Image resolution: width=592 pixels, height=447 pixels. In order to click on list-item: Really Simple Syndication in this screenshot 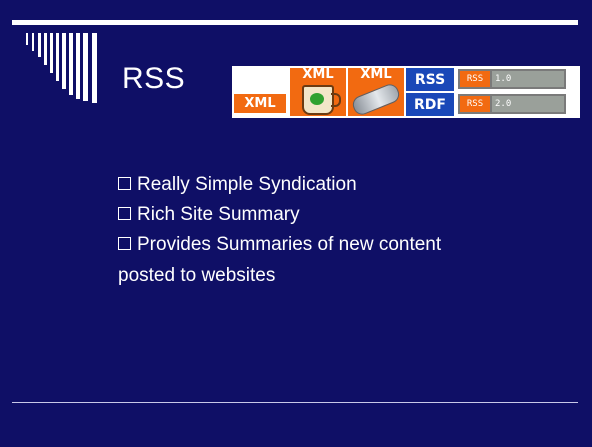, I will do `click(338, 185)`.